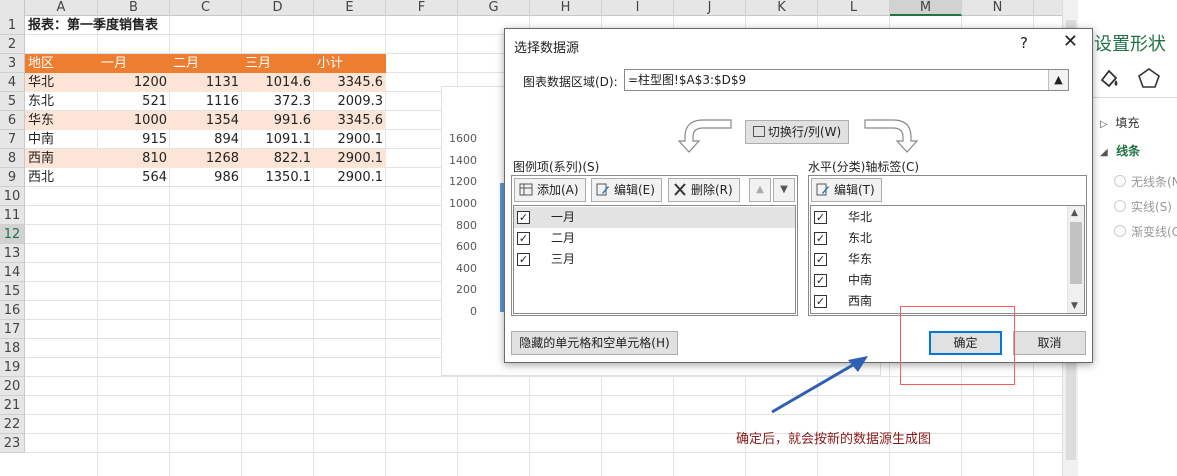 This screenshot has width=1177, height=476. What do you see at coordinates (1119, 122) in the screenshot?
I see `fill-section: ▷ 填充` at bounding box center [1119, 122].